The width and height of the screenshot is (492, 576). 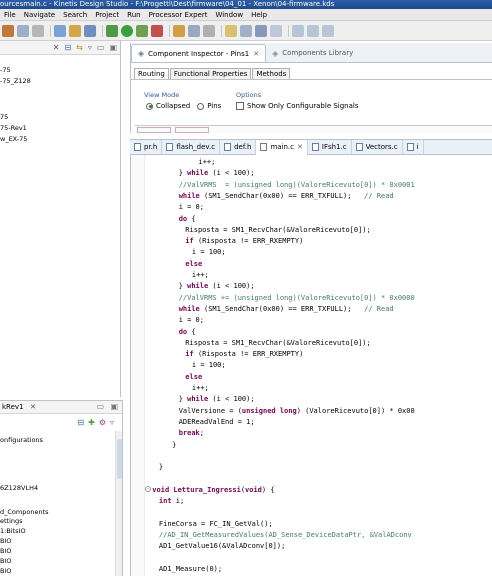 I want to click on code-line: void Lettura_Ingressi(void) {, so click(x=213, y=490).